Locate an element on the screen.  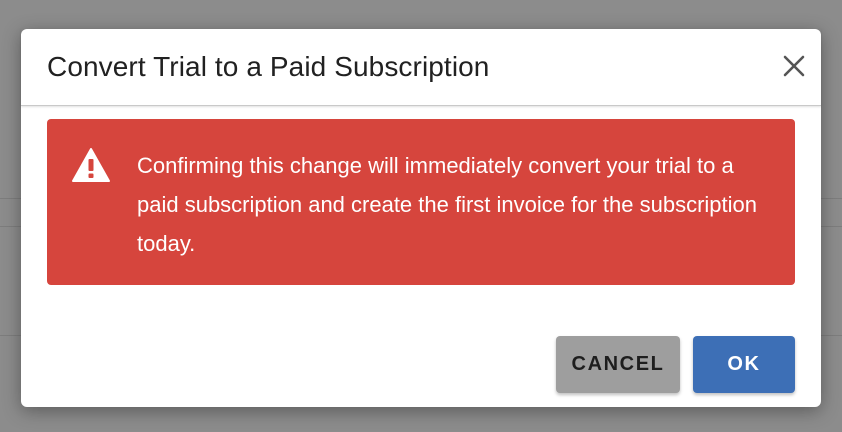
warning-triangle-icon is located at coordinates (91, 165).